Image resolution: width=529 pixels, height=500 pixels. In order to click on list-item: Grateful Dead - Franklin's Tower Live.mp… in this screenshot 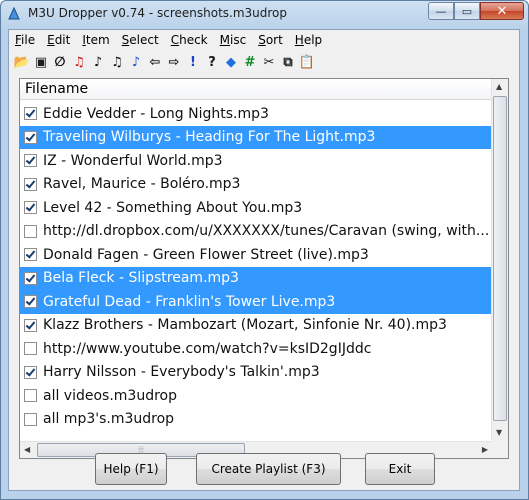, I will do `click(256, 302)`.